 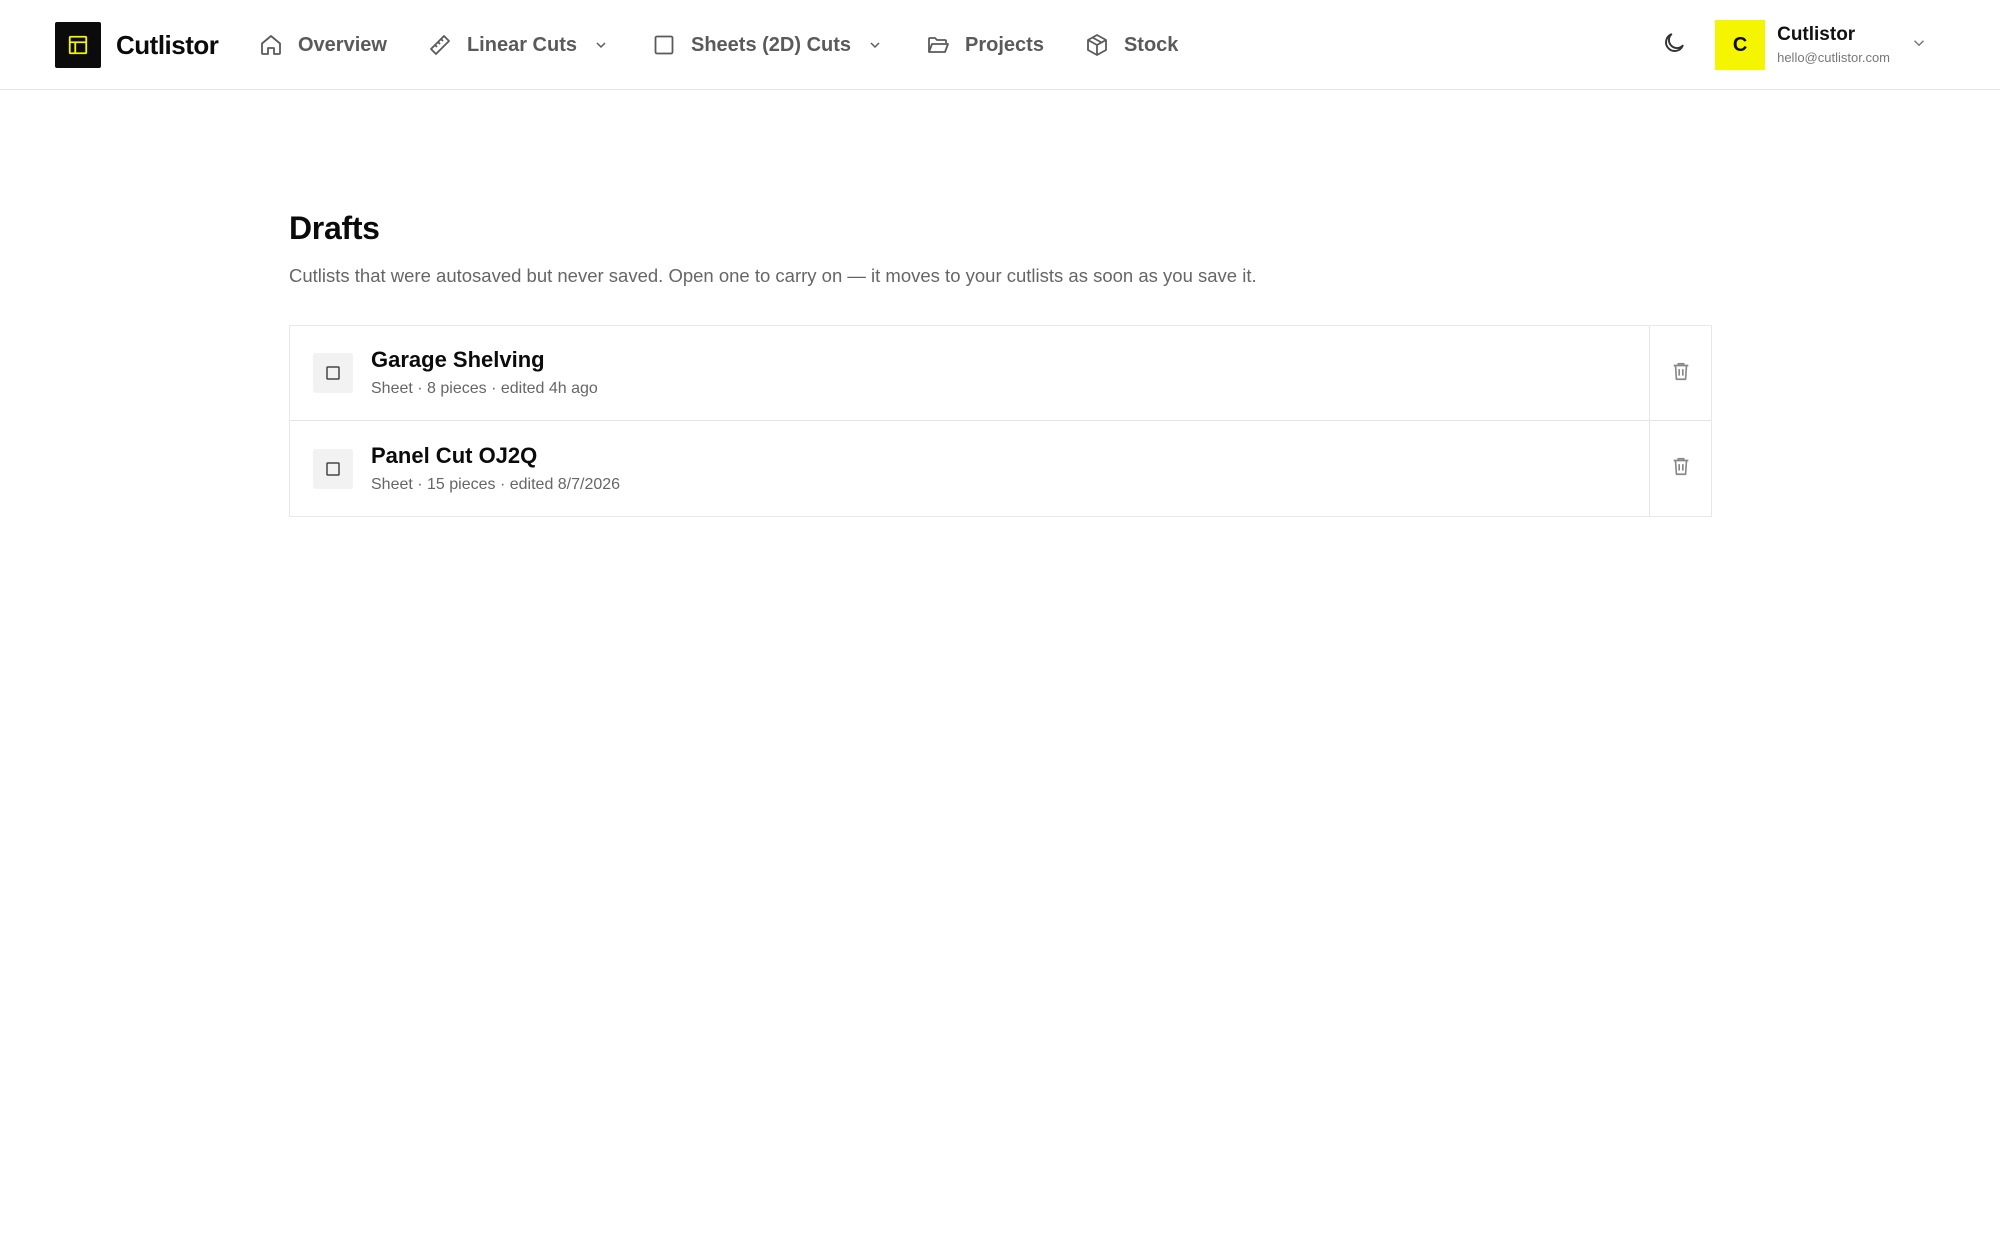 What do you see at coordinates (1097, 45) in the screenshot?
I see `package-icon` at bounding box center [1097, 45].